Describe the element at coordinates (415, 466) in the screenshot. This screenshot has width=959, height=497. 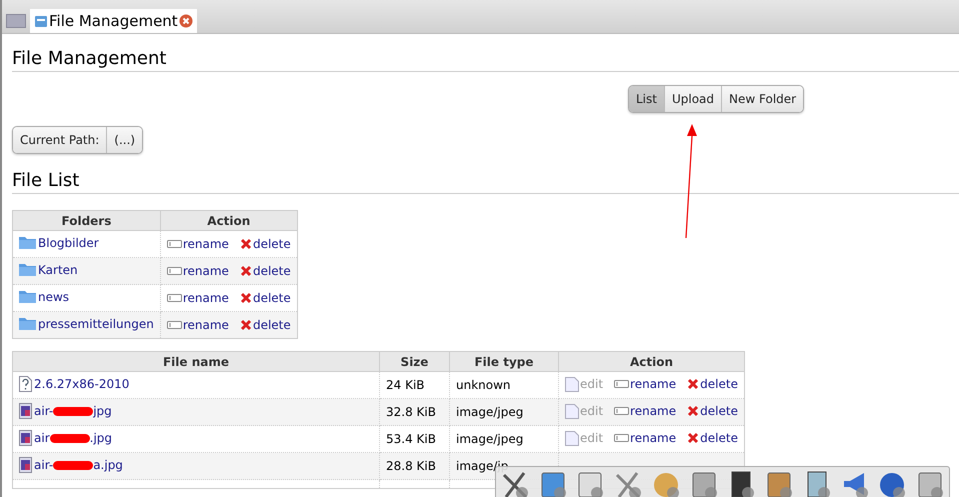
I see `table-cell: 28.8 KiB` at that location.